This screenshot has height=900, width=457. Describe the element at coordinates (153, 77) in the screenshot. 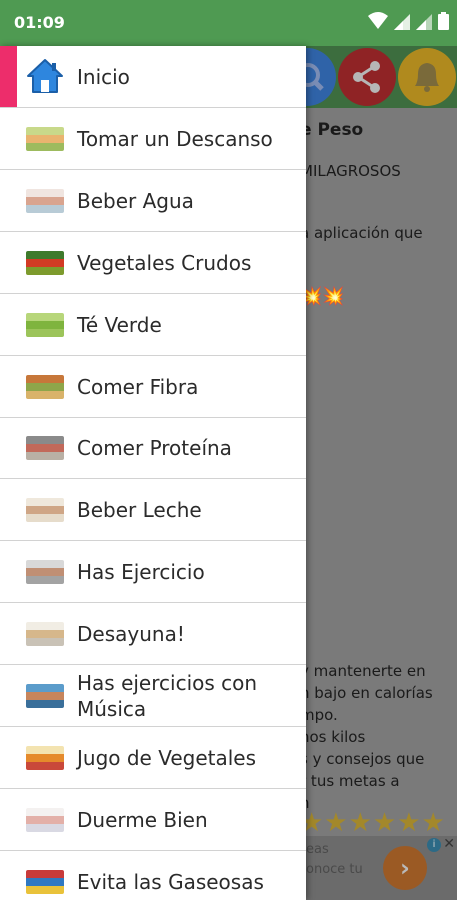

I see `menu-item-inicio: Inicio` at that location.